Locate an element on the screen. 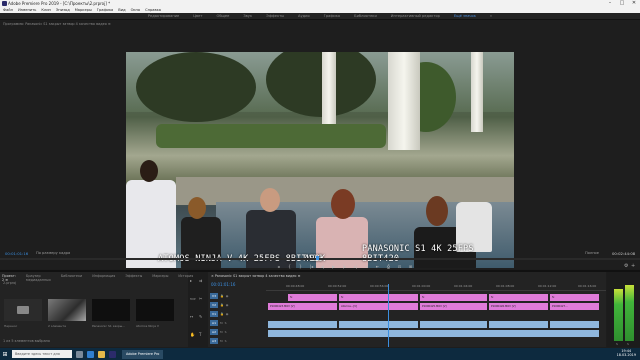 The width and height of the screenshot is (640, 360). workspace-interactive: Интерактивный редактор is located at coordinates (415, 16).